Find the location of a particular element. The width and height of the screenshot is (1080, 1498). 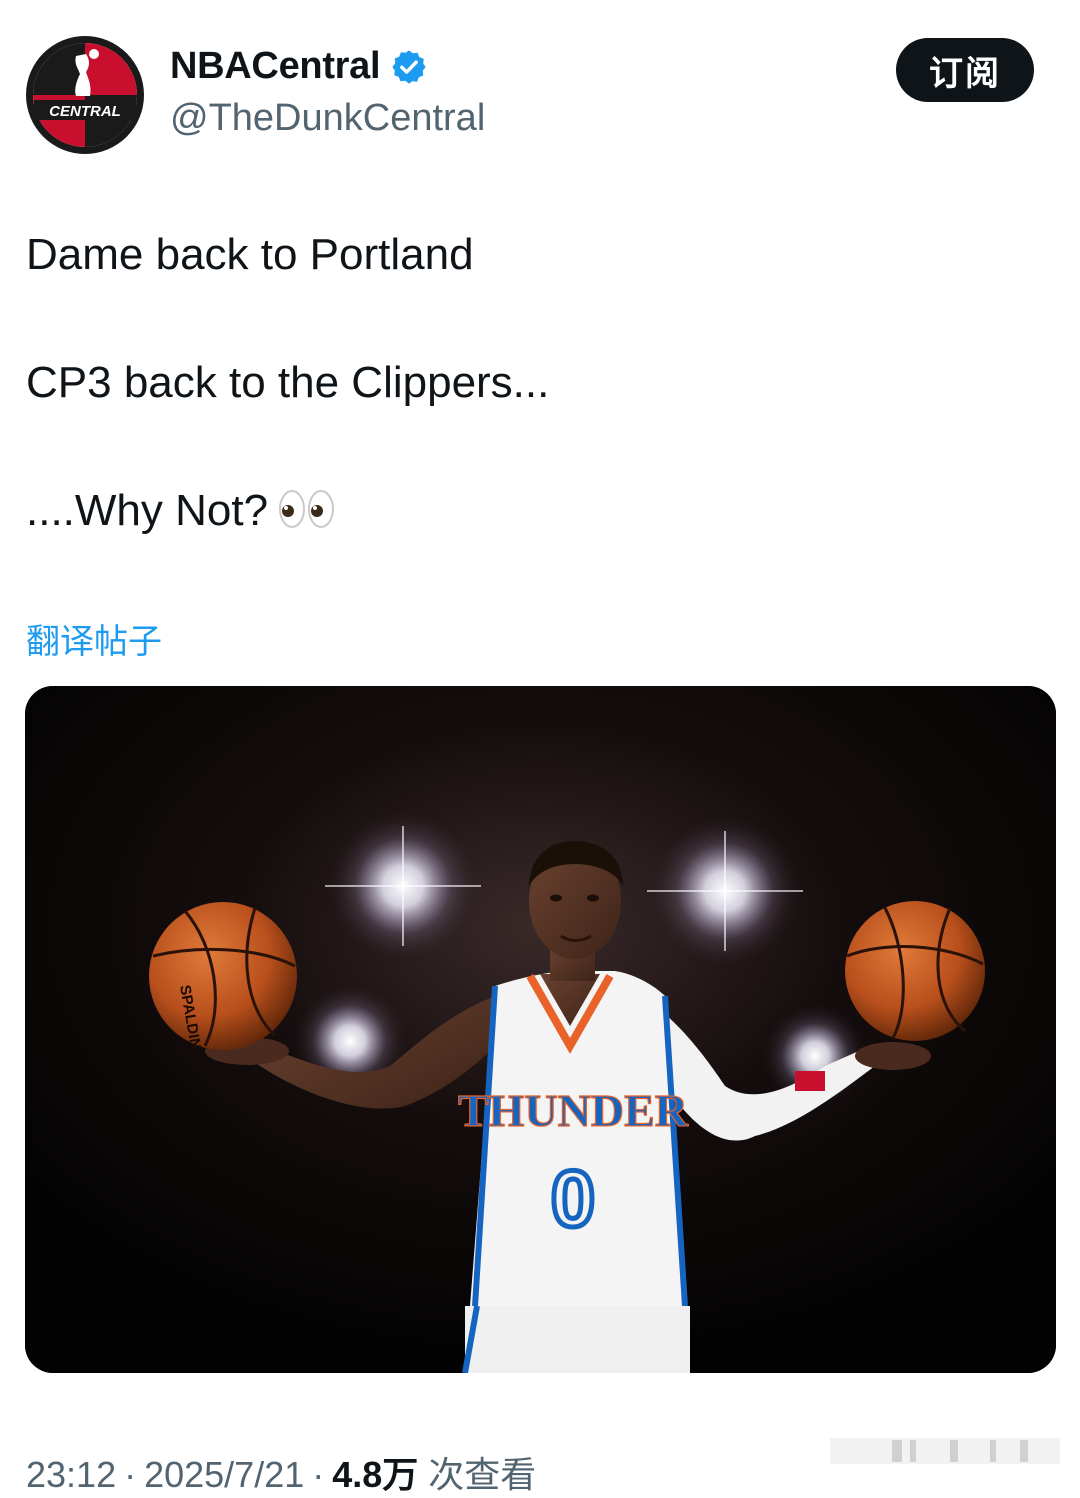

tweet-text-line-1: Dame back to Portland is located at coordinates (250, 254).